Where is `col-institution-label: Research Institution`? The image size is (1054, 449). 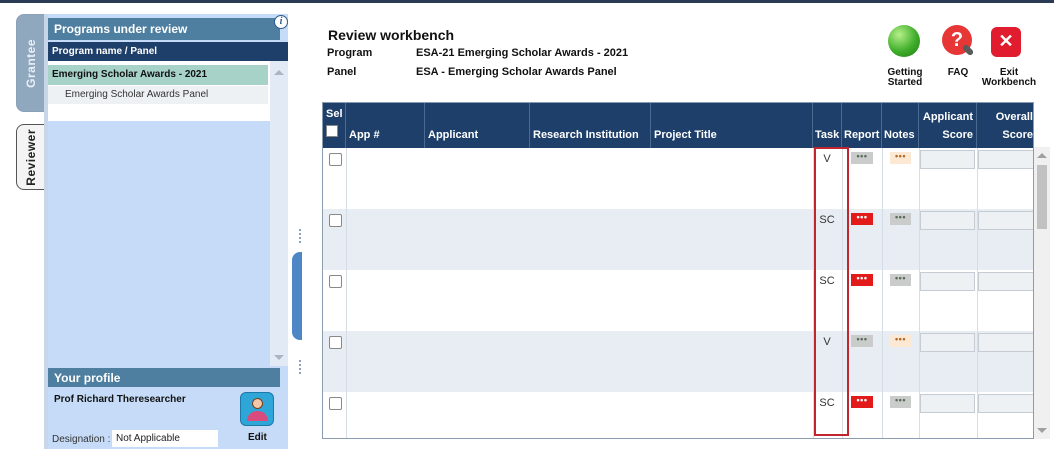 col-institution-label: Research Institution is located at coordinates (586, 135).